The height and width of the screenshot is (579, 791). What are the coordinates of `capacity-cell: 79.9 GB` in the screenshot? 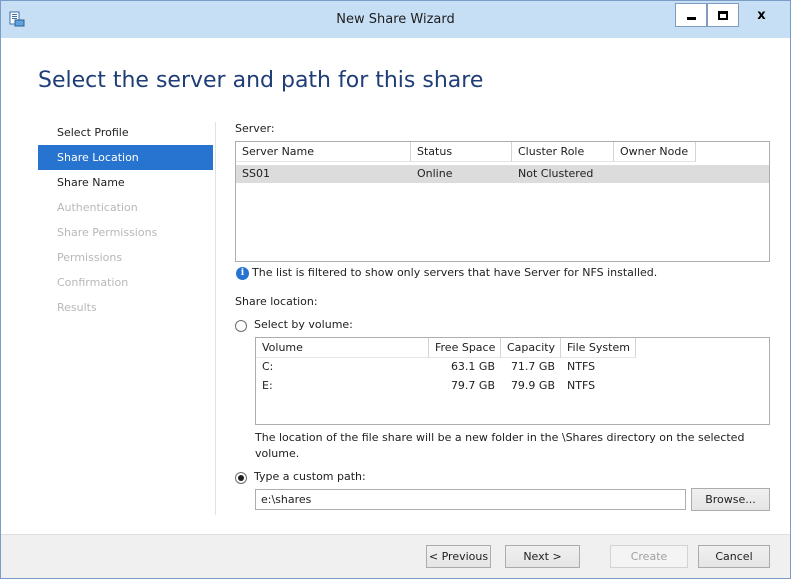 It's located at (532, 385).